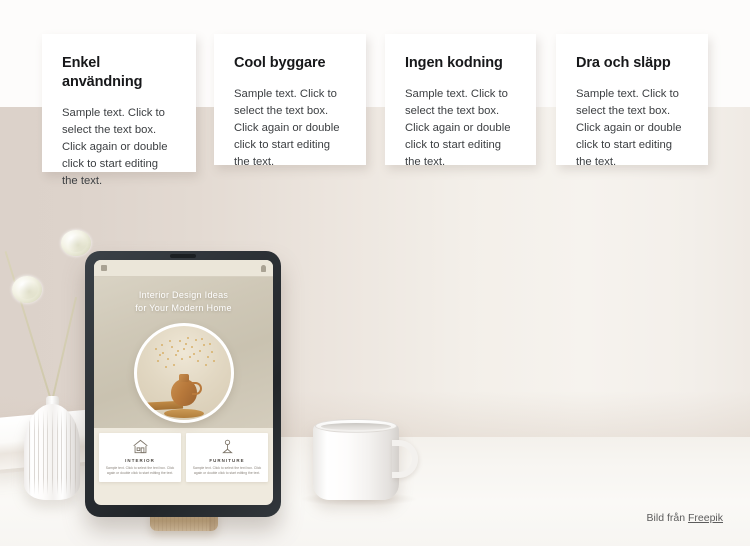  I want to click on bell-icon, so click(263, 268).